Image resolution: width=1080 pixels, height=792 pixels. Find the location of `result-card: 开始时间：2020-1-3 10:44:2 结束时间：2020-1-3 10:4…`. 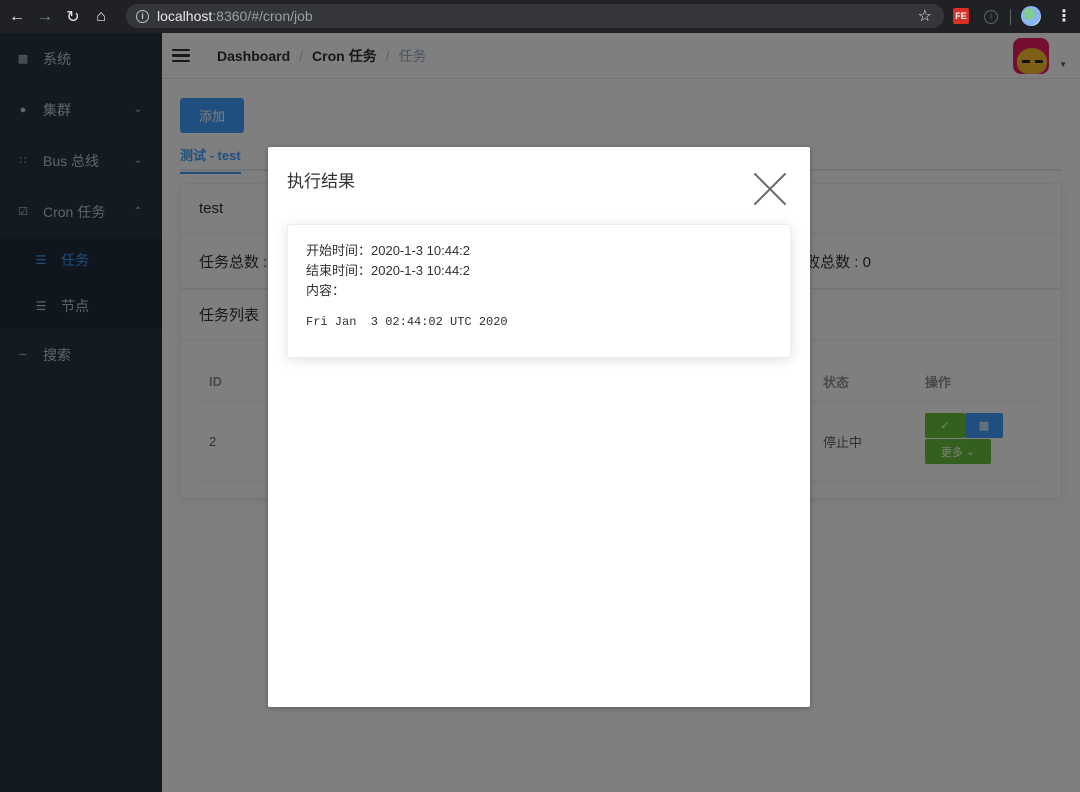

result-card: 开始时间：2020-1-3 10:44:2 结束时间：2020-1-3 10:4… is located at coordinates (539, 291).